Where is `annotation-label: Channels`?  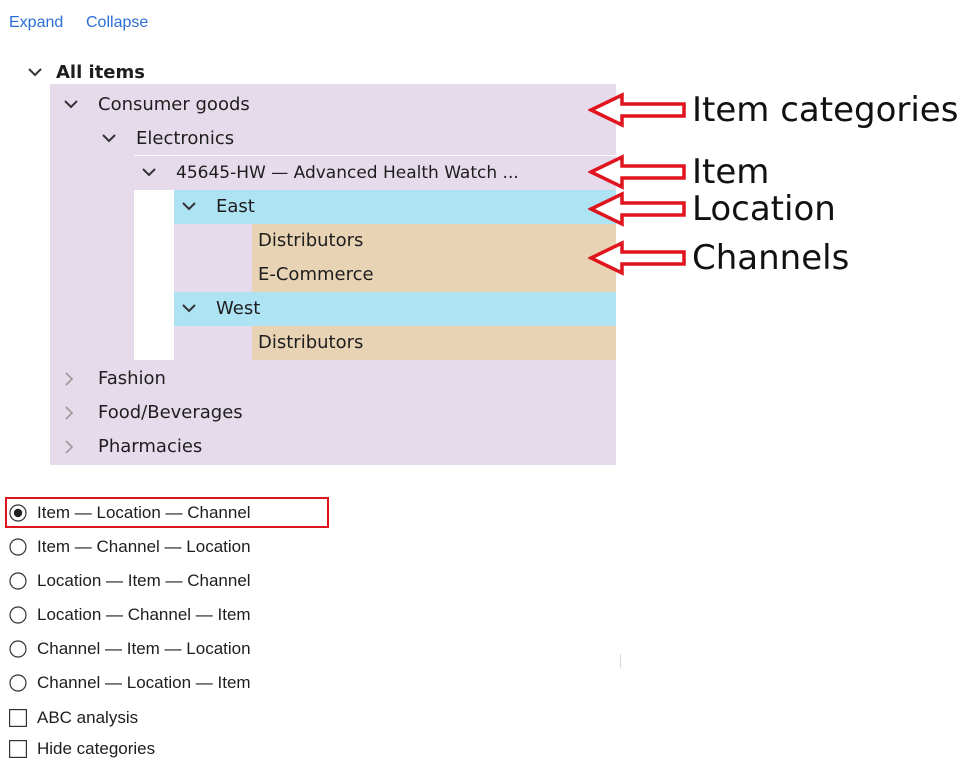
annotation-label: Channels is located at coordinates (771, 258).